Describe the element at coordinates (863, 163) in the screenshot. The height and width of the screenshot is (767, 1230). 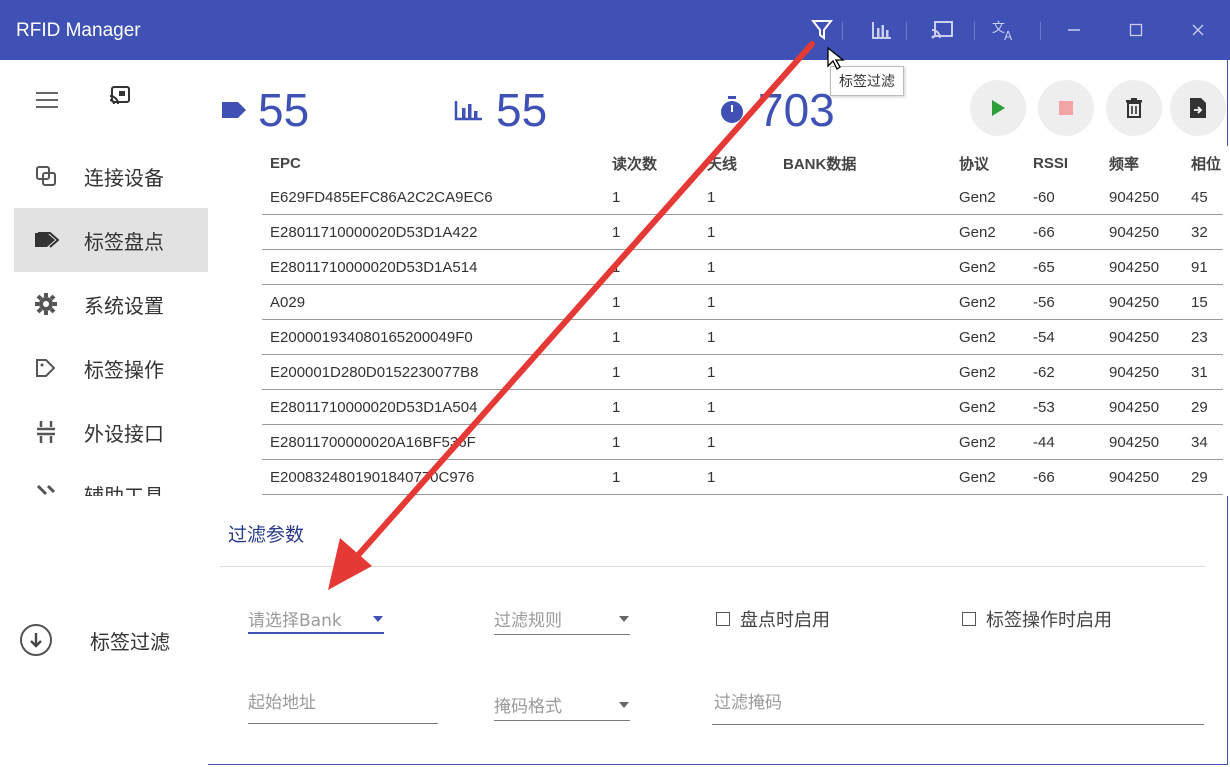
I see `column-header: BANK数据` at that location.